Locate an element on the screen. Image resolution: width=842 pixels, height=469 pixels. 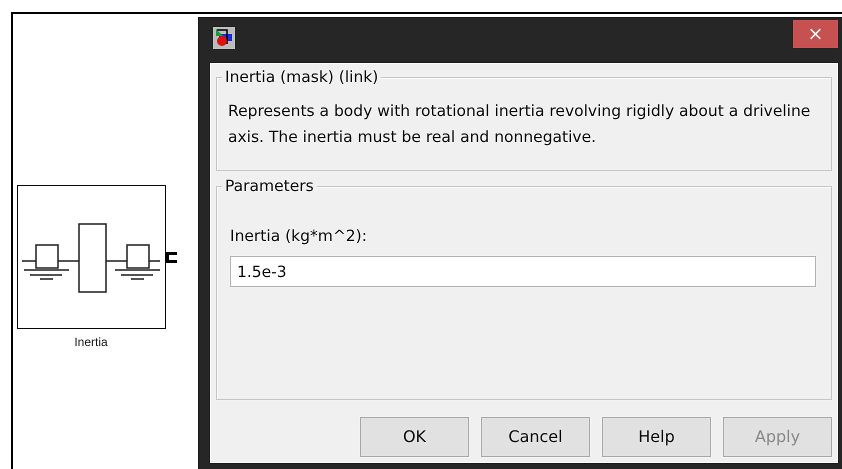
dialog-button: Help is located at coordinates (656, 437).